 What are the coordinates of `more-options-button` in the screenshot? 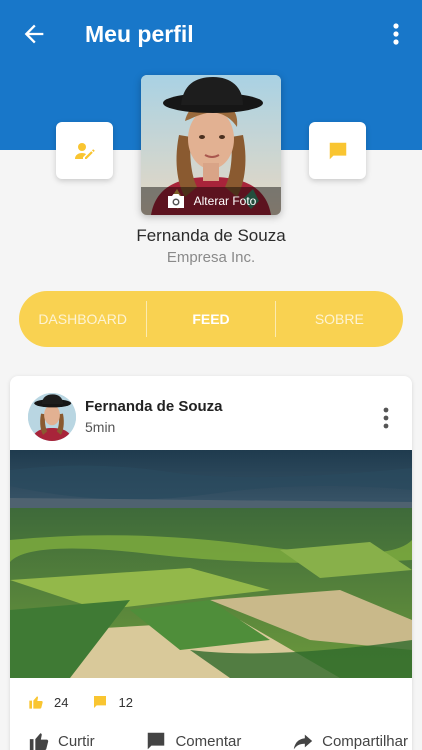 It's located at (396, 34).